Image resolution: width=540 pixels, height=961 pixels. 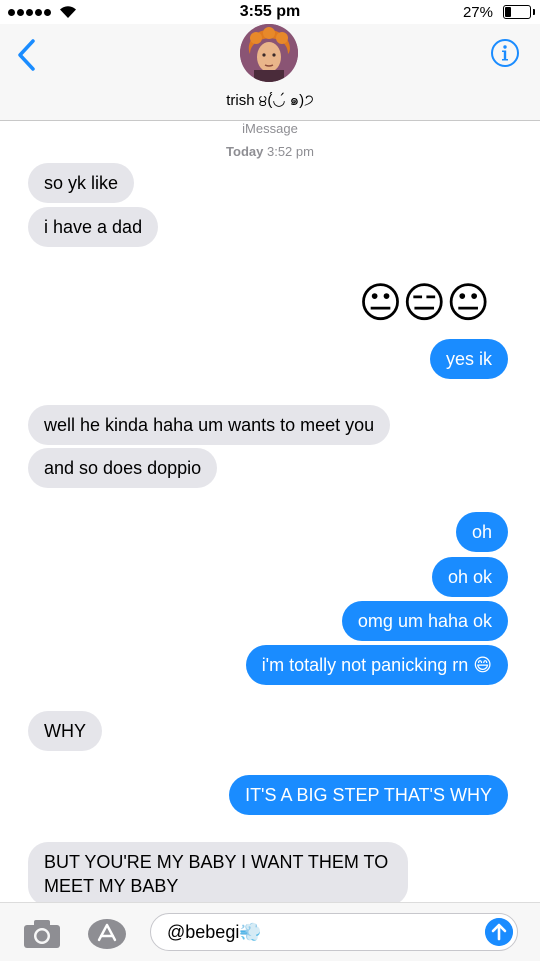 What do you see at coordinates (519, 12) in the screenshot?
I see `battery-icon` at bounding box center [519, 12].